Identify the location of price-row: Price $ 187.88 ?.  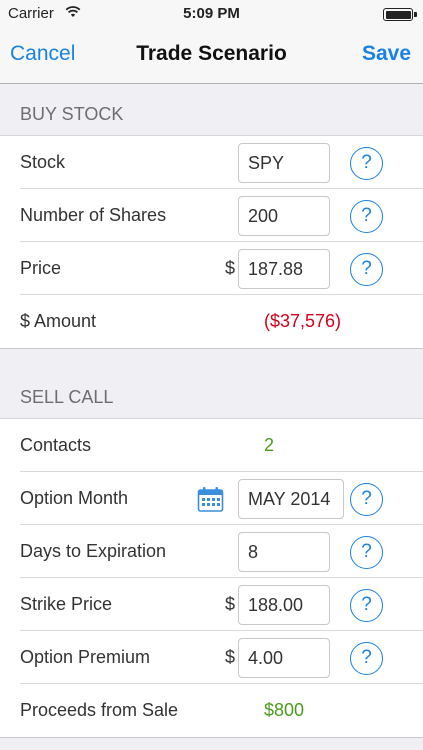
(211, 268).